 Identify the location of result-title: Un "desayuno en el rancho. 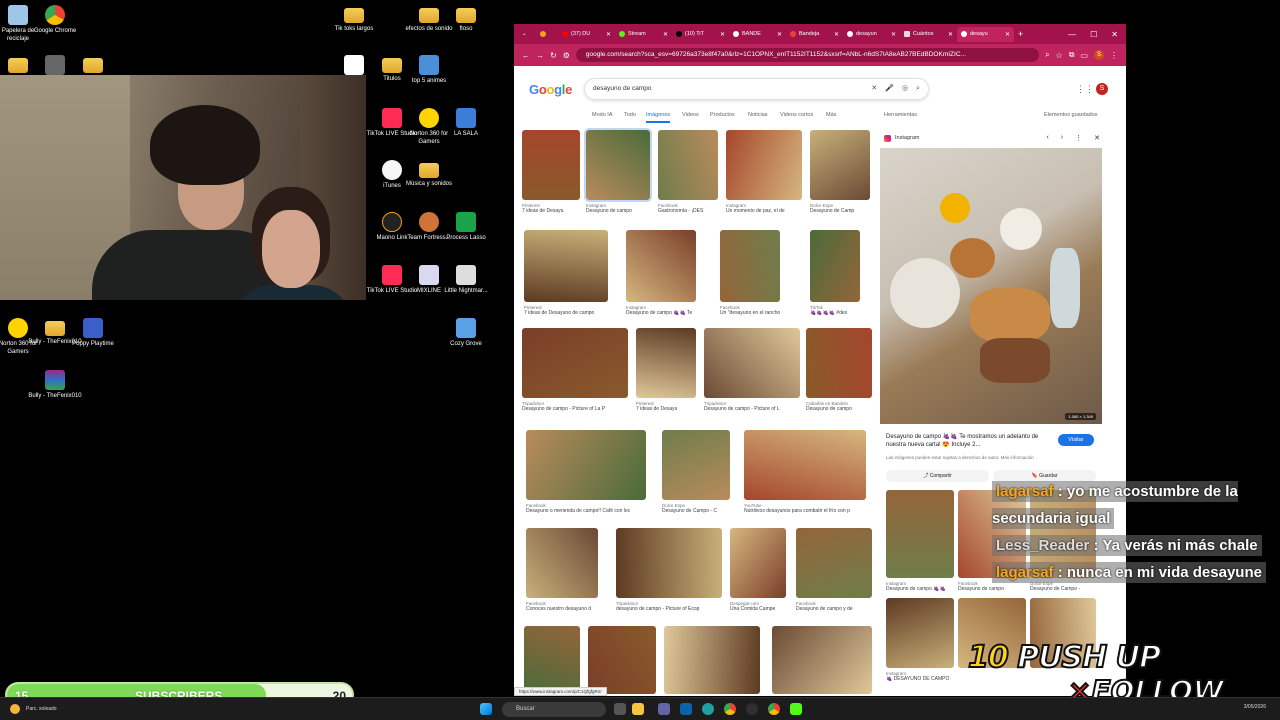
(750, 313).